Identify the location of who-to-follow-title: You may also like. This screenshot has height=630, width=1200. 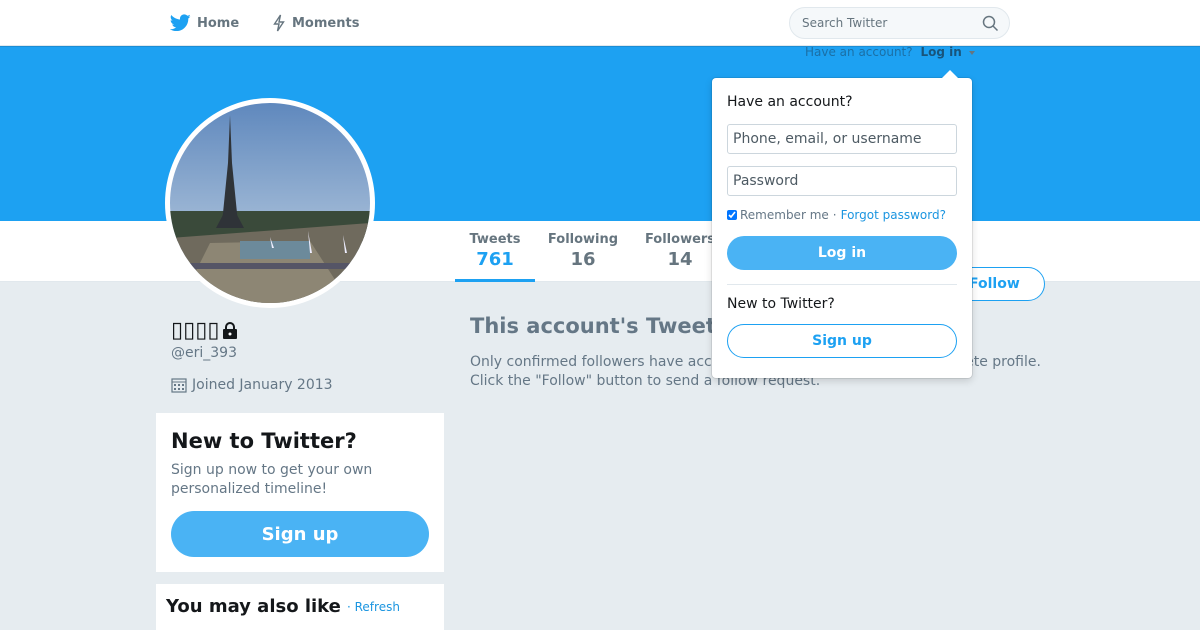
(253, 606).